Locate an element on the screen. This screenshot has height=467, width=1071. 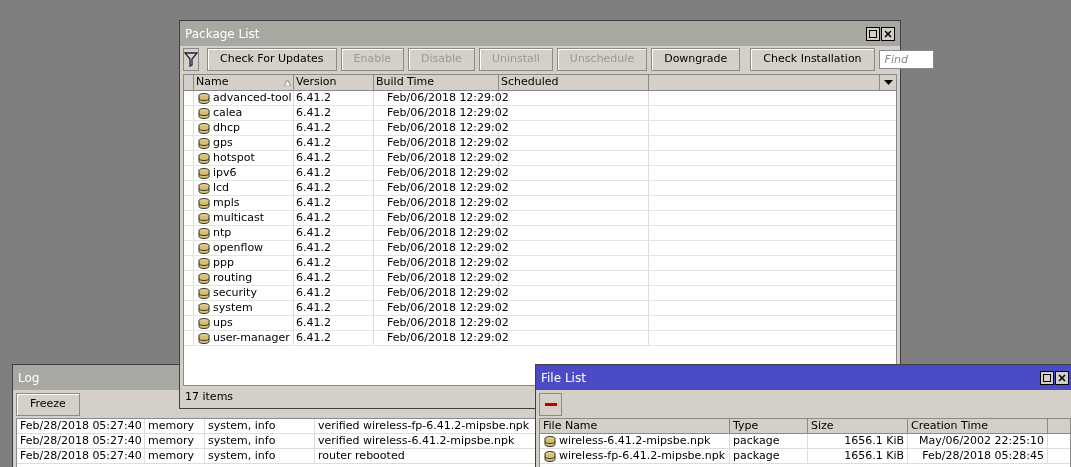
package-name: dhcp is located at coordinates (226, 128).